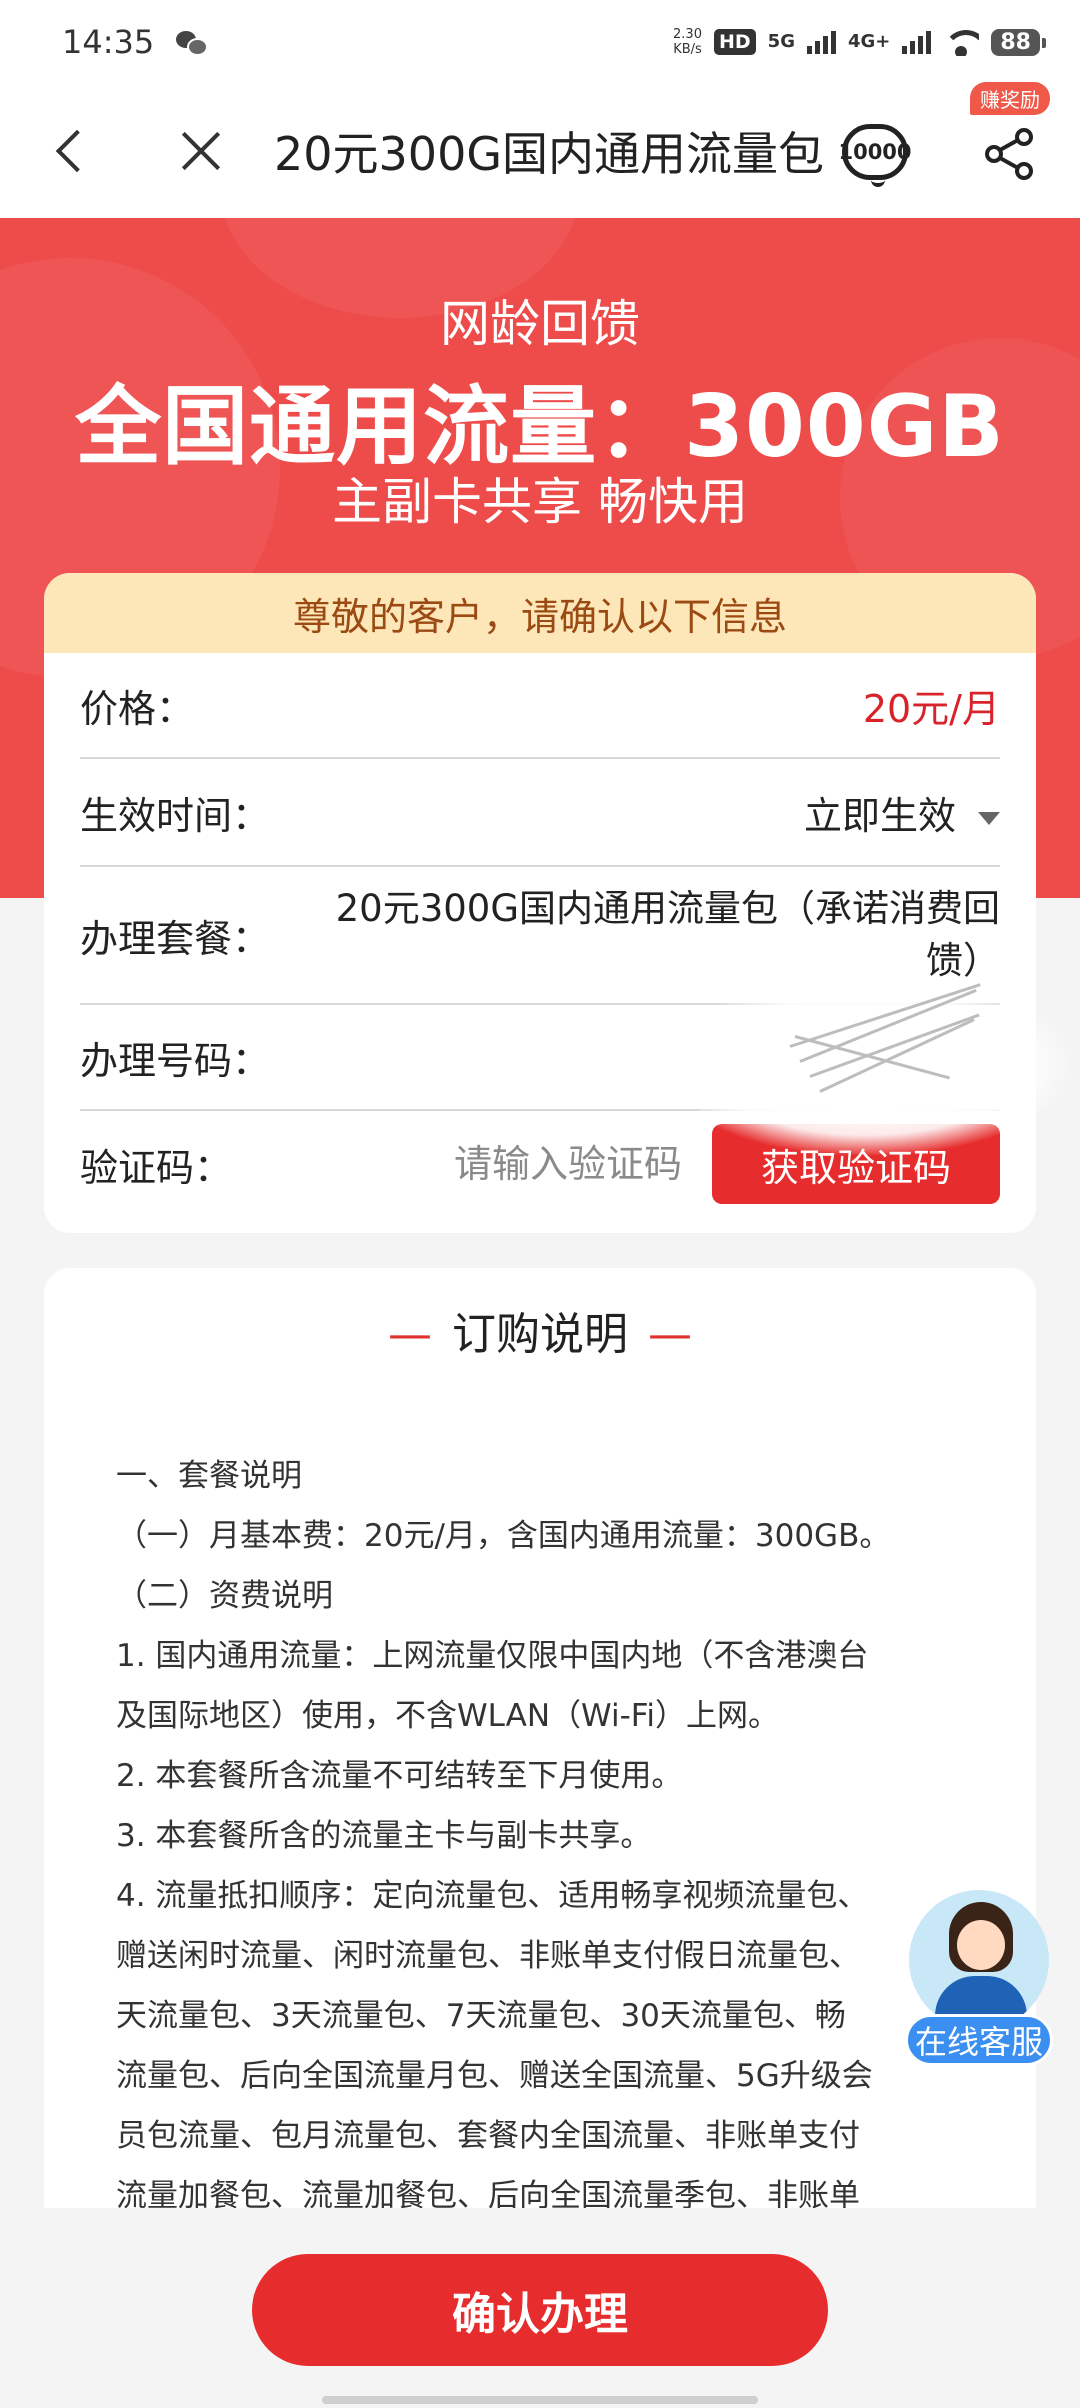 This screenshot has width=1080, height=2408. I want to click on close-icon, so click(201, 151).